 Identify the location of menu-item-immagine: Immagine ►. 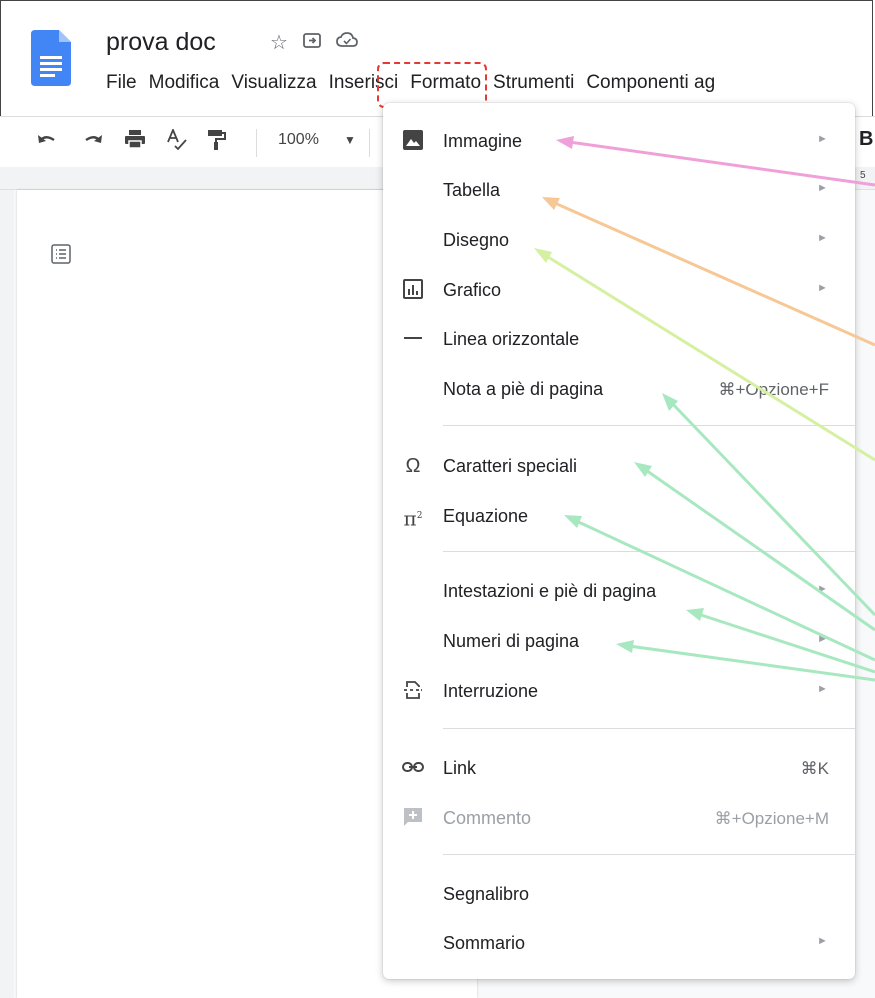
(619, 141).